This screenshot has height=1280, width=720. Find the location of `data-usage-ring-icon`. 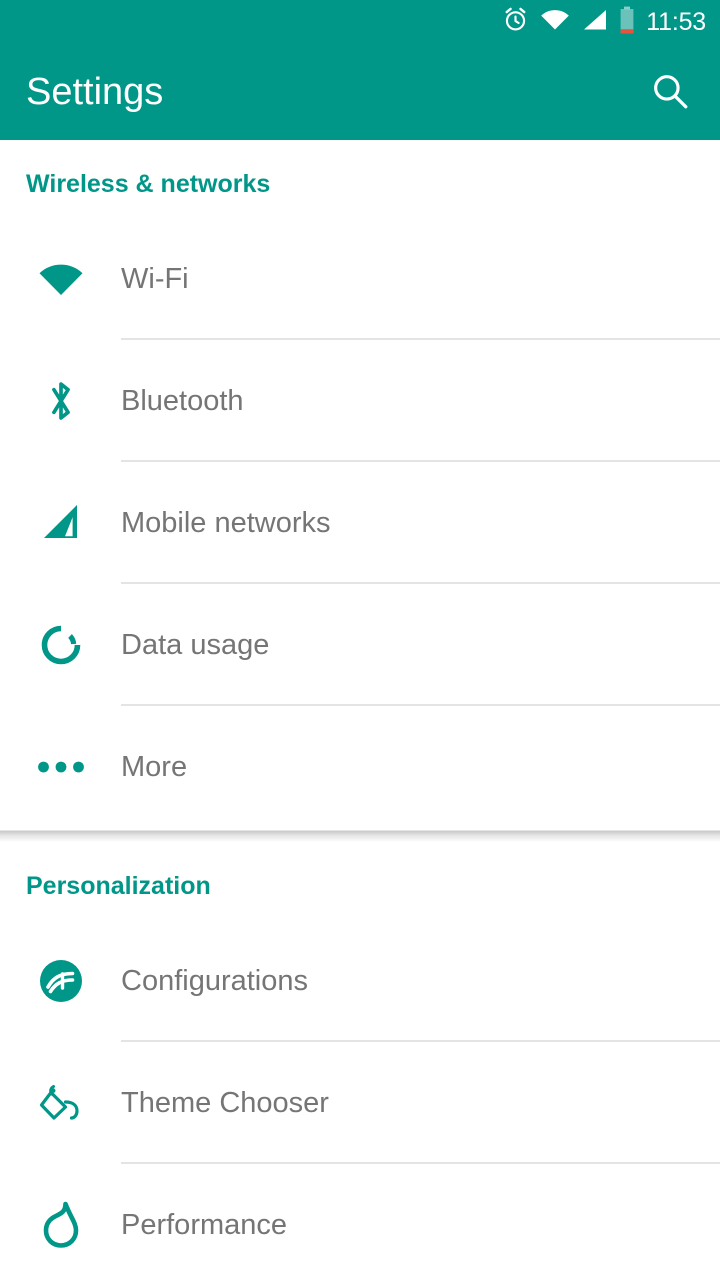

data-usage-ring-icon is located at coordinates (60, 645).